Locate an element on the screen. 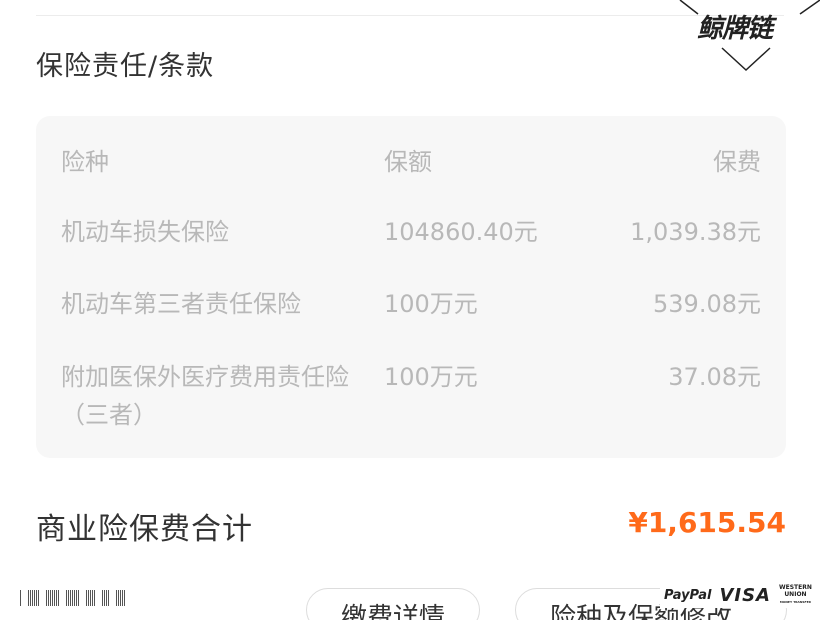 This screenshot has height=620, width=820. top-divider is located at coordinates (410, 15).